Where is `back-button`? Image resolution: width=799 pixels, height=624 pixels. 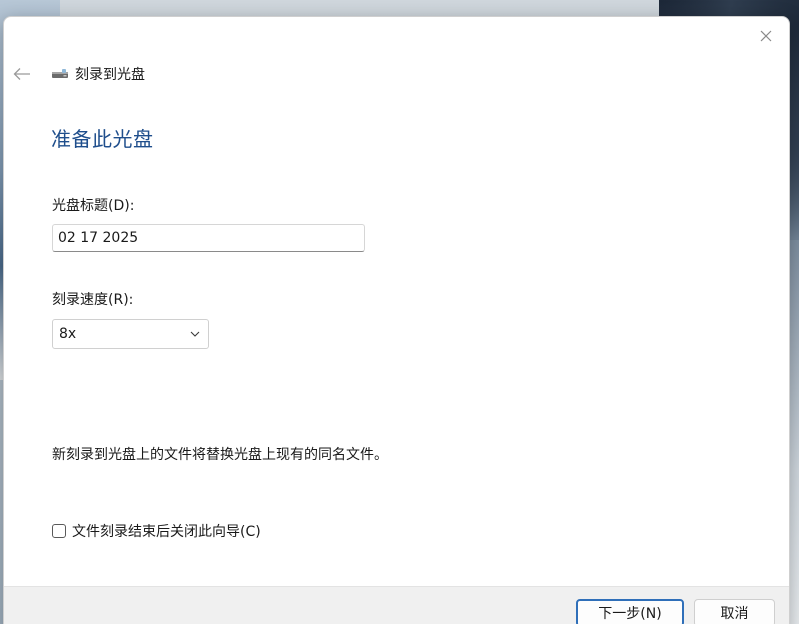
back-button is located at coordinates (22, 74).